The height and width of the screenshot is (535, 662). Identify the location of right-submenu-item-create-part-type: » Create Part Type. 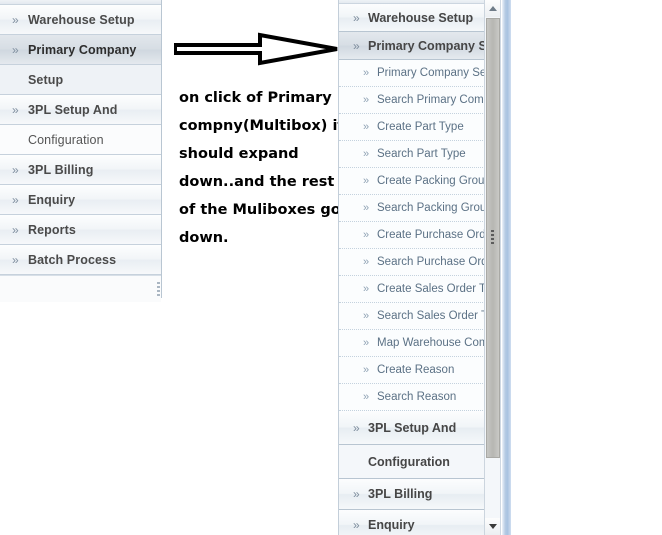
(419, 127).